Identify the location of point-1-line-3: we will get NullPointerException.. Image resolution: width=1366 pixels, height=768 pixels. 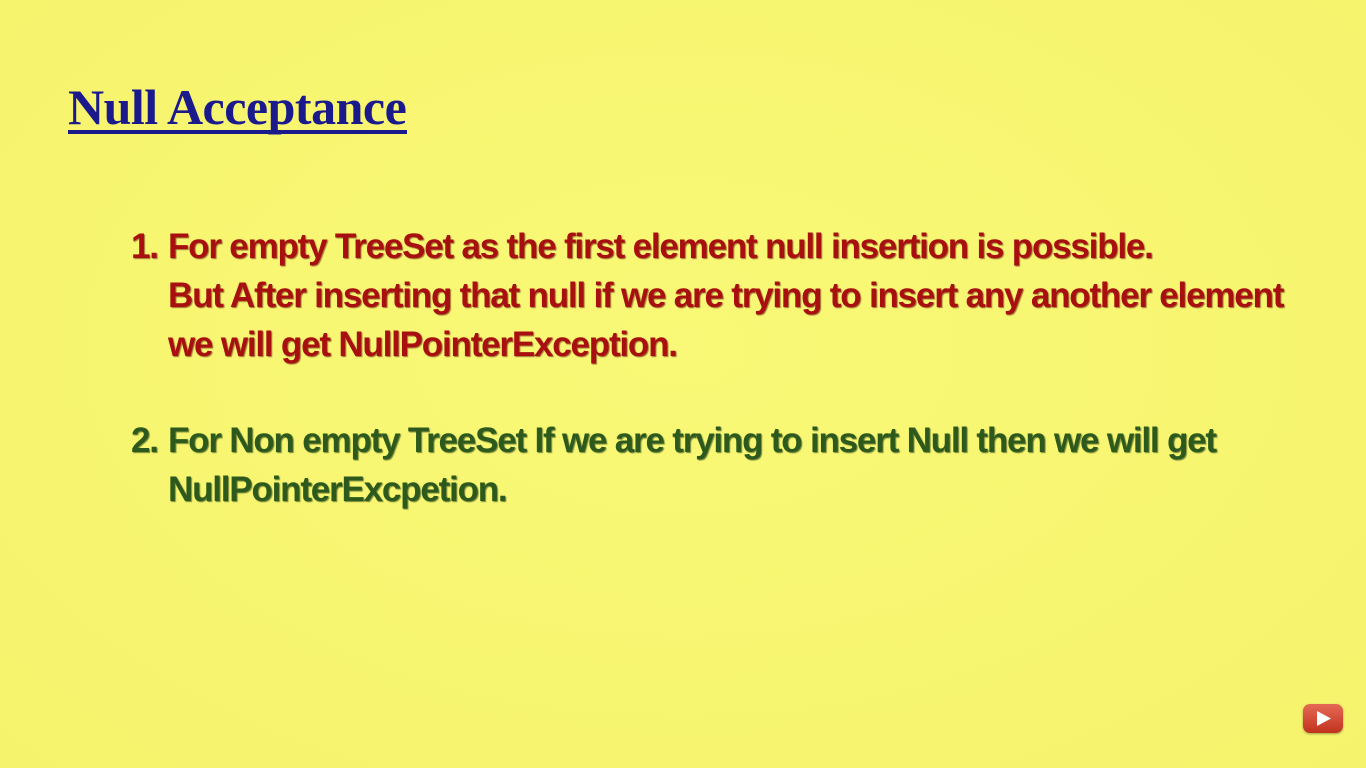
(423, 344).